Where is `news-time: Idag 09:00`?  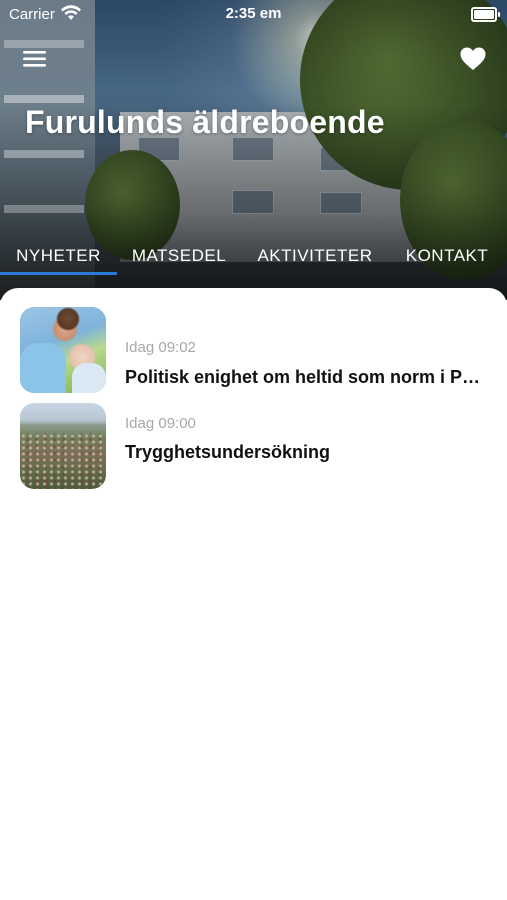
news-time: Idag 09:00 is located at coordinates (160, 423).